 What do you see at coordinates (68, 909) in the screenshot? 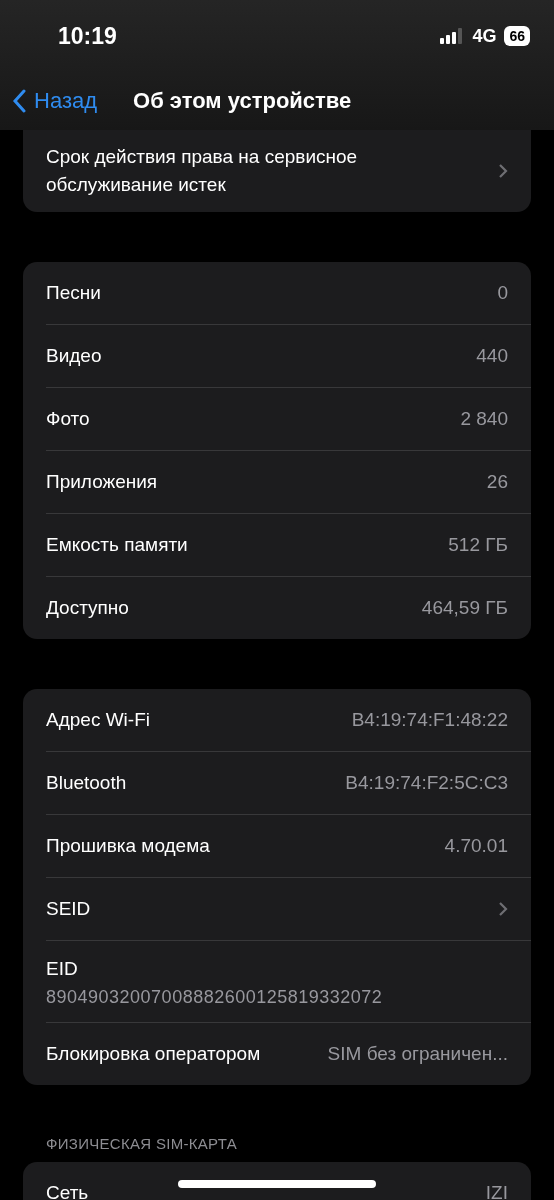
I see `row-label: SEID` at bounding box center [68, 909].